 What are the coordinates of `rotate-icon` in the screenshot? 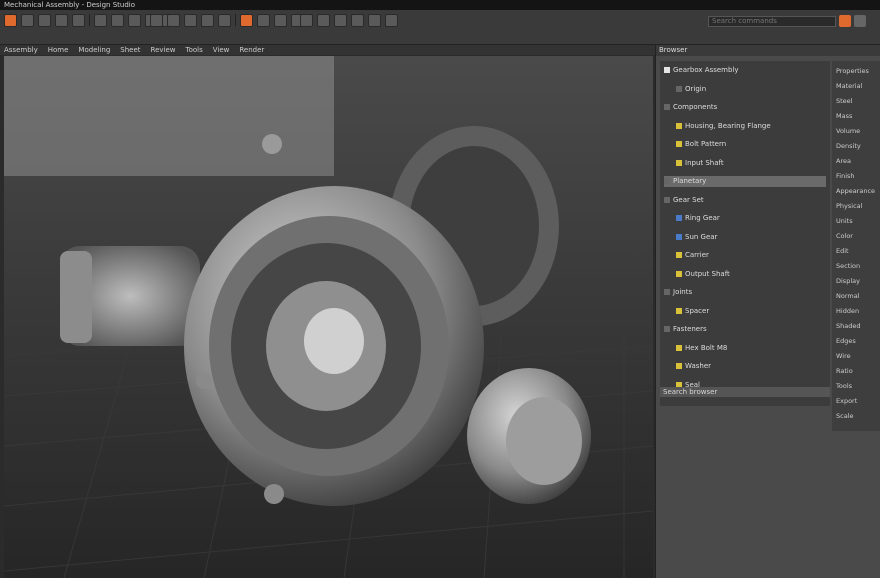 It's located at (134, 20).